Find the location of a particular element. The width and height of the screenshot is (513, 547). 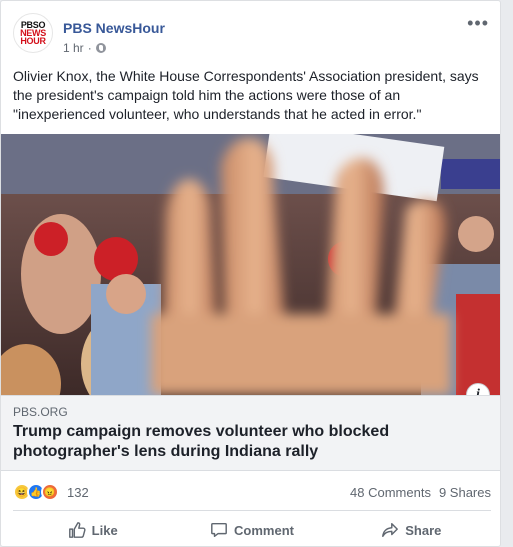

engagement-stats: 😆 👍 😠 132 48 Comments 9 Shares is located at coordinates (252, 492).